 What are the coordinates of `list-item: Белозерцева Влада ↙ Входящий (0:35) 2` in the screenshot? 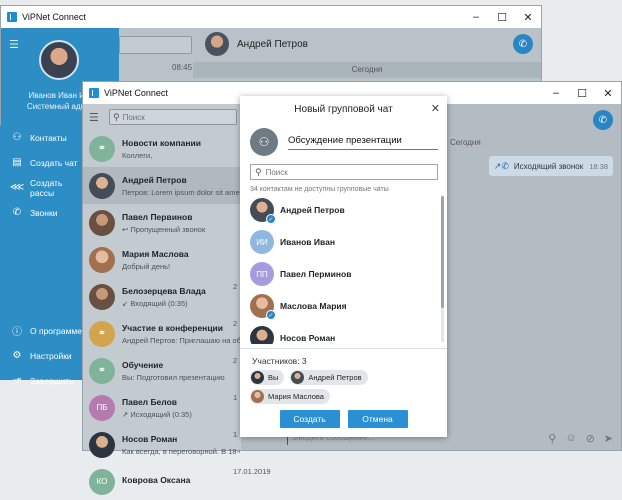 It's located at (162, 296).